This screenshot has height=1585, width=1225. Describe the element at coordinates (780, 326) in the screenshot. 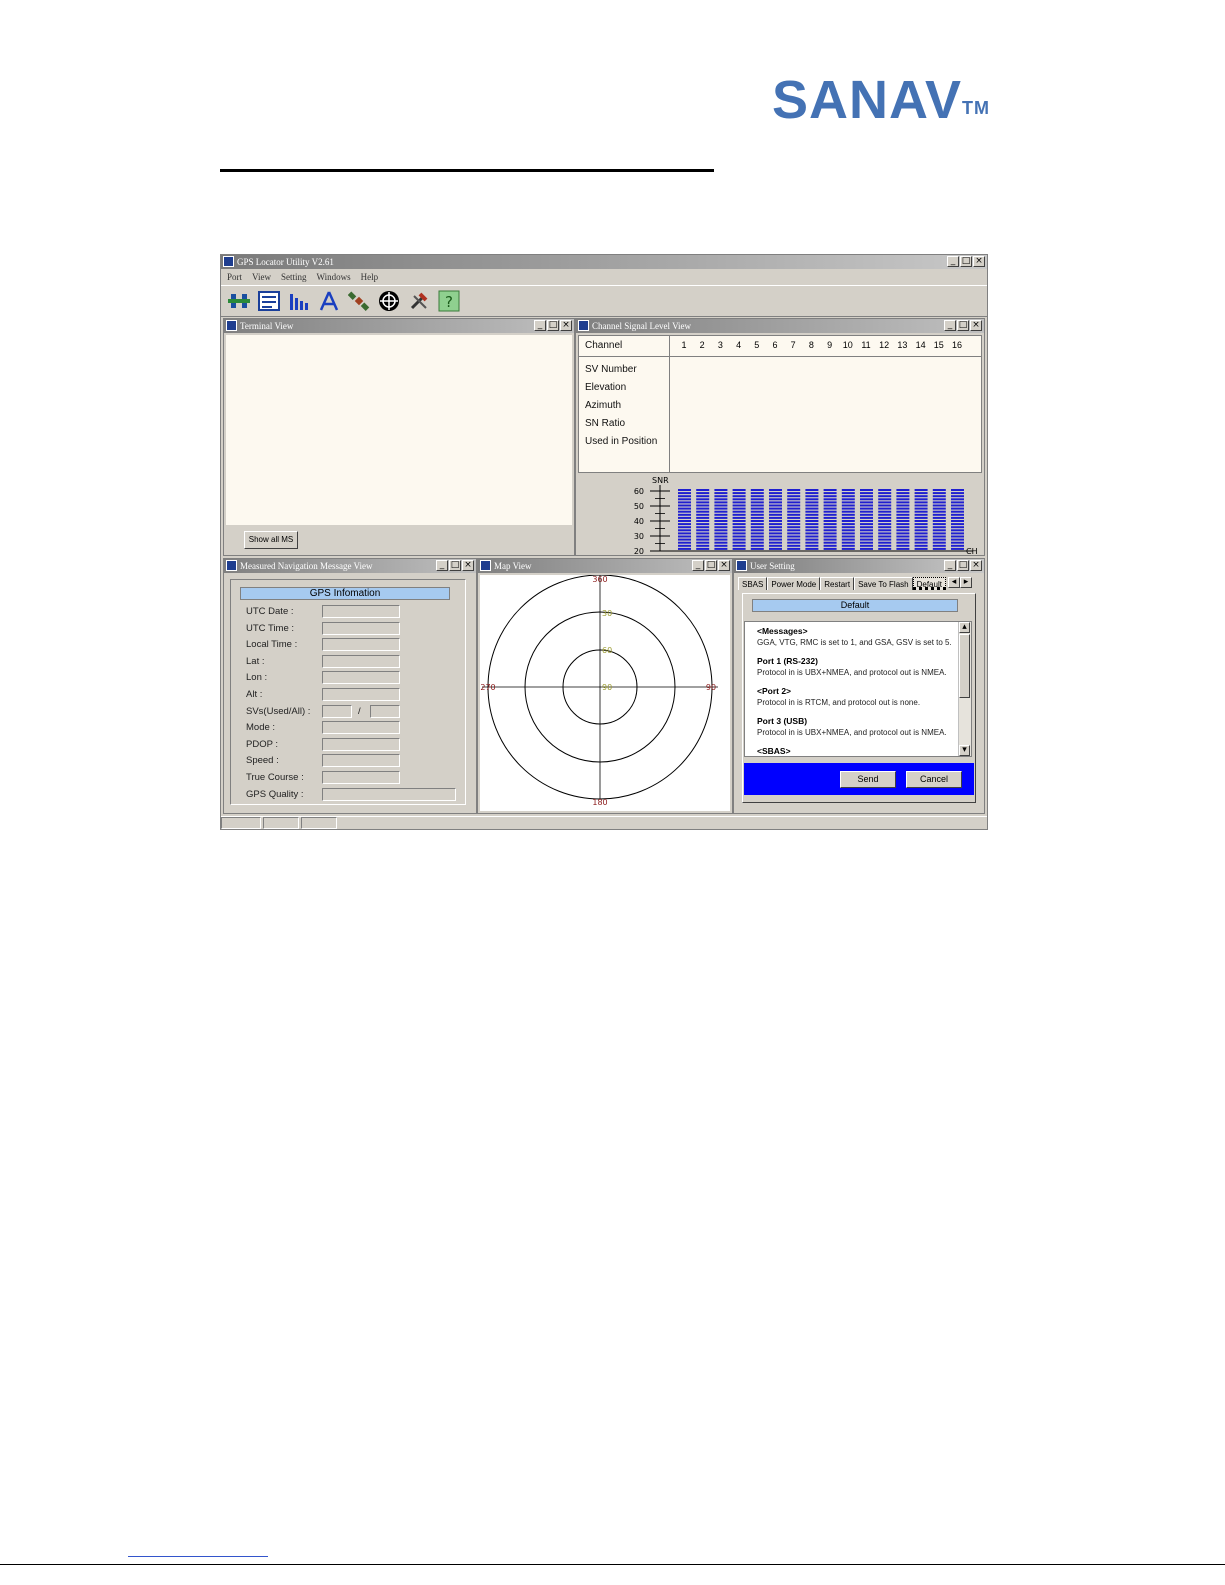

I see `channel-titlebar: Channel Signal Level View _ □ ×` at that location.